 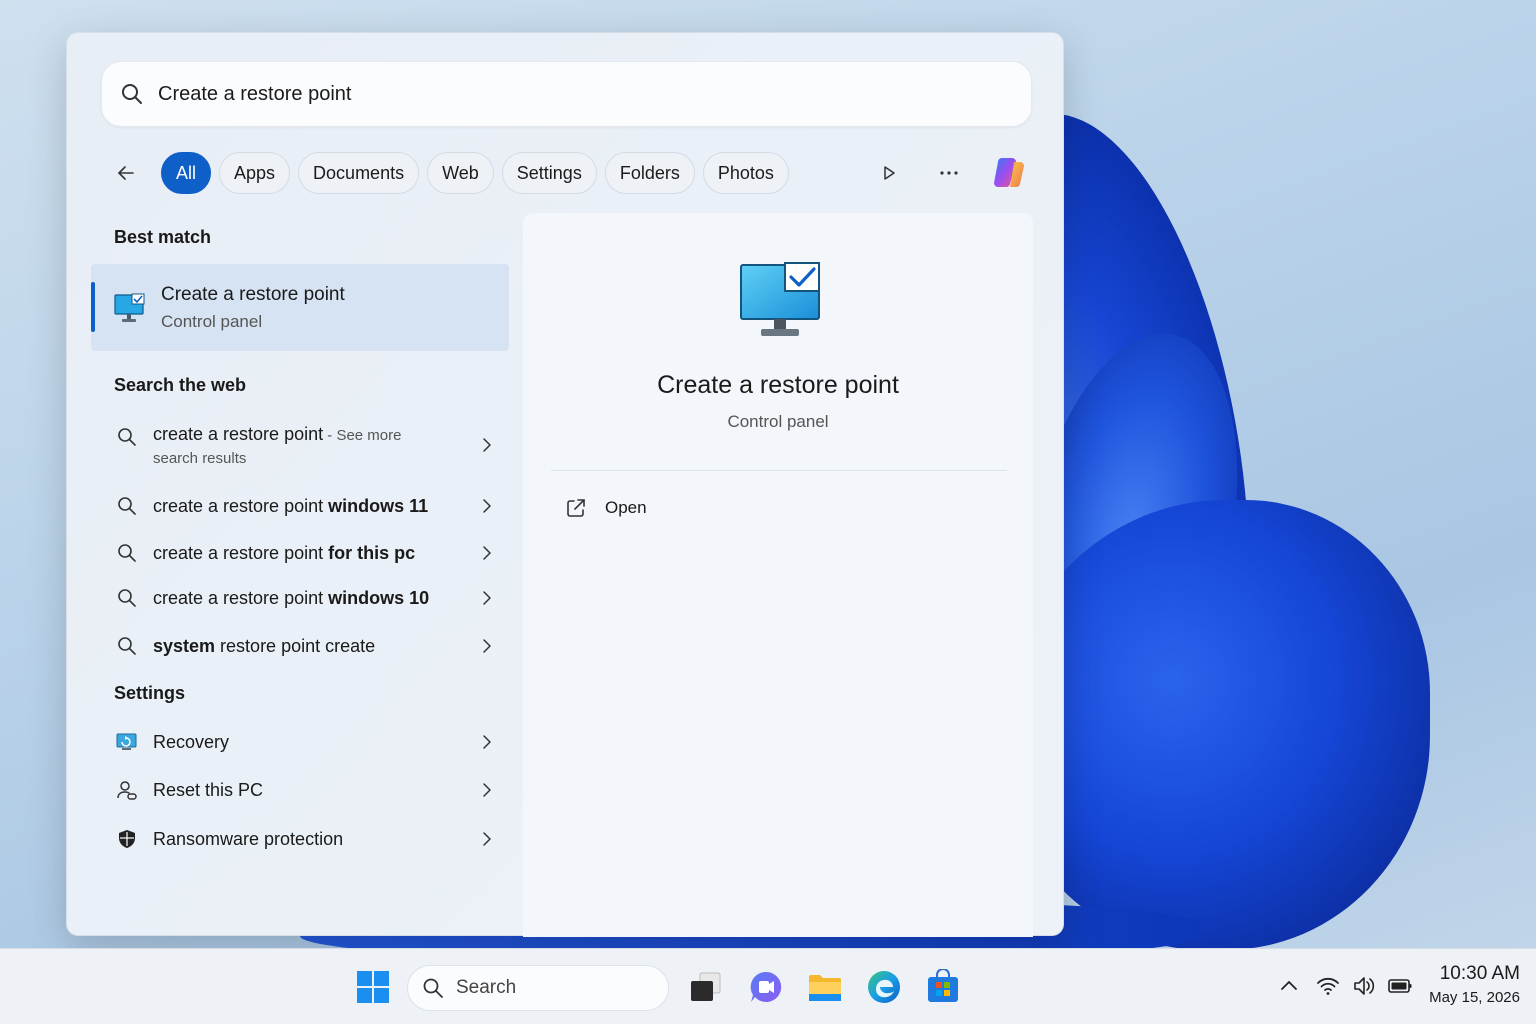 I want to click on play-icon, so click(x=889, y=173).